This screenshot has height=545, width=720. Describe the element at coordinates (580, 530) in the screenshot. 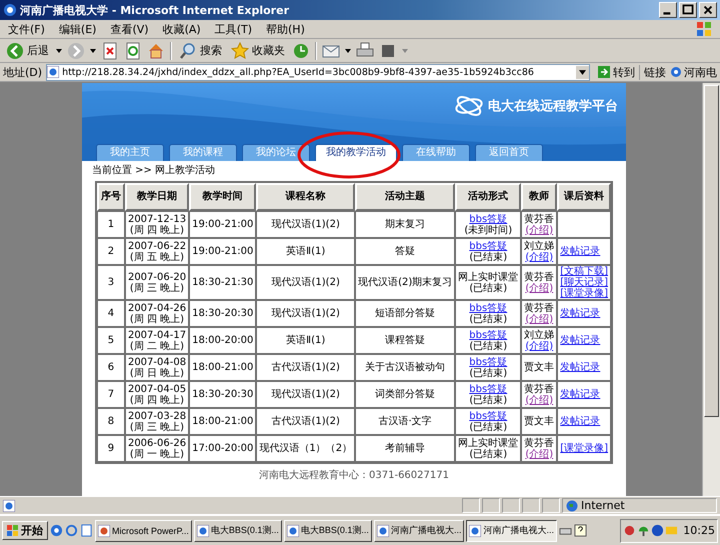

I see `help-icon` at that location.